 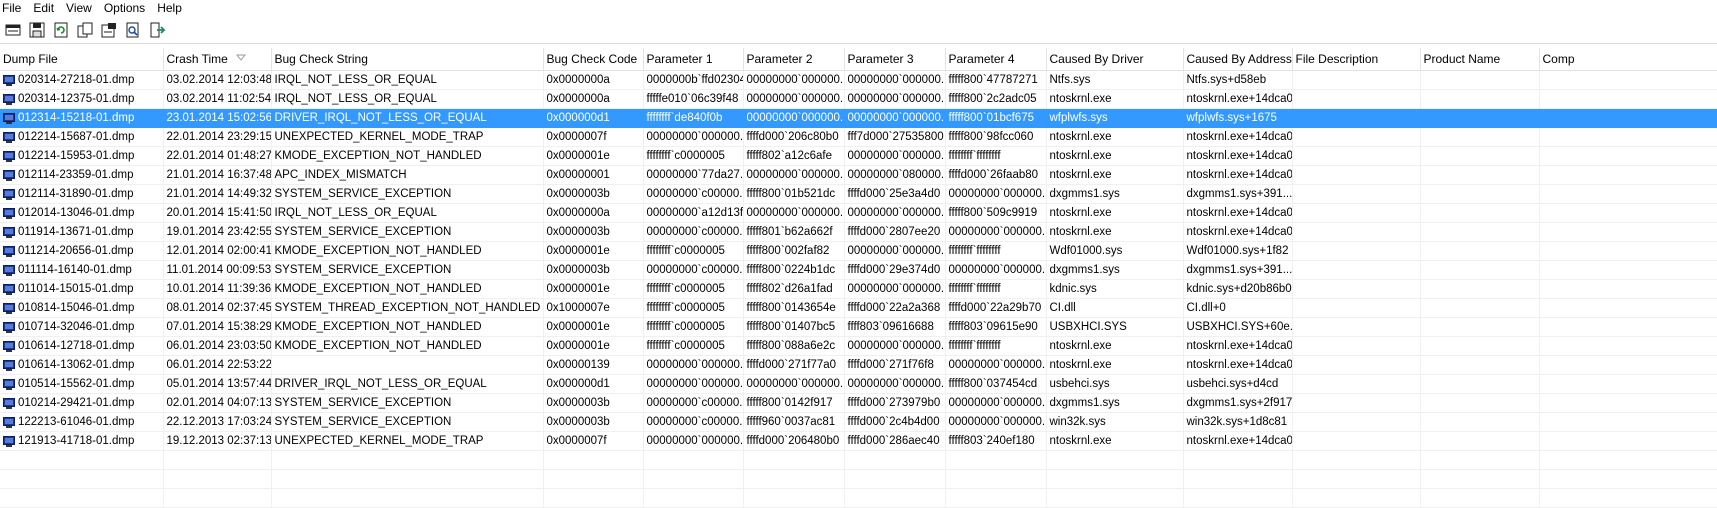 What do you see at coordinates (37, 30) in the screenshot?
I see `save-icon` at bounding box center [37, 30].